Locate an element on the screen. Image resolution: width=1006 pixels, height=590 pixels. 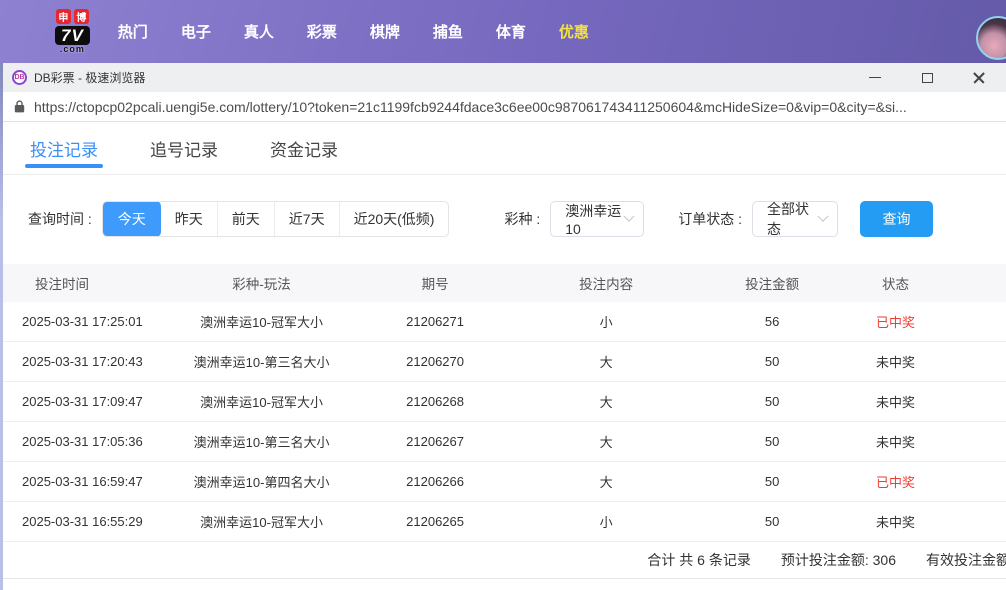
time-option-2: 前天 is located at coordinates (245, 219).